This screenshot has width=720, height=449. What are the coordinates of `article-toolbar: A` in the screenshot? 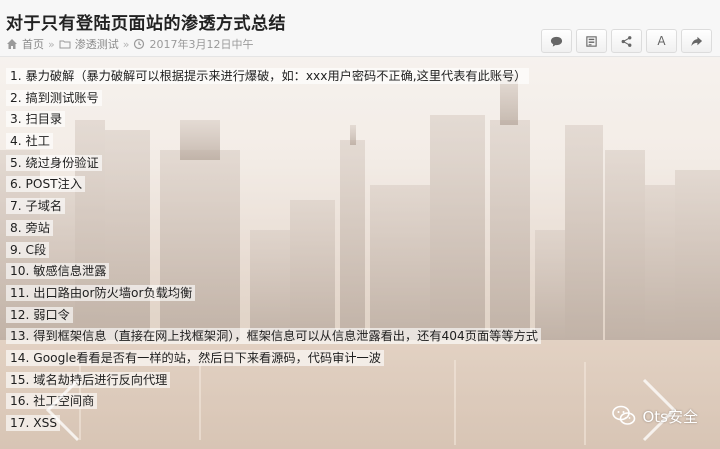 It's located at (626, 41).